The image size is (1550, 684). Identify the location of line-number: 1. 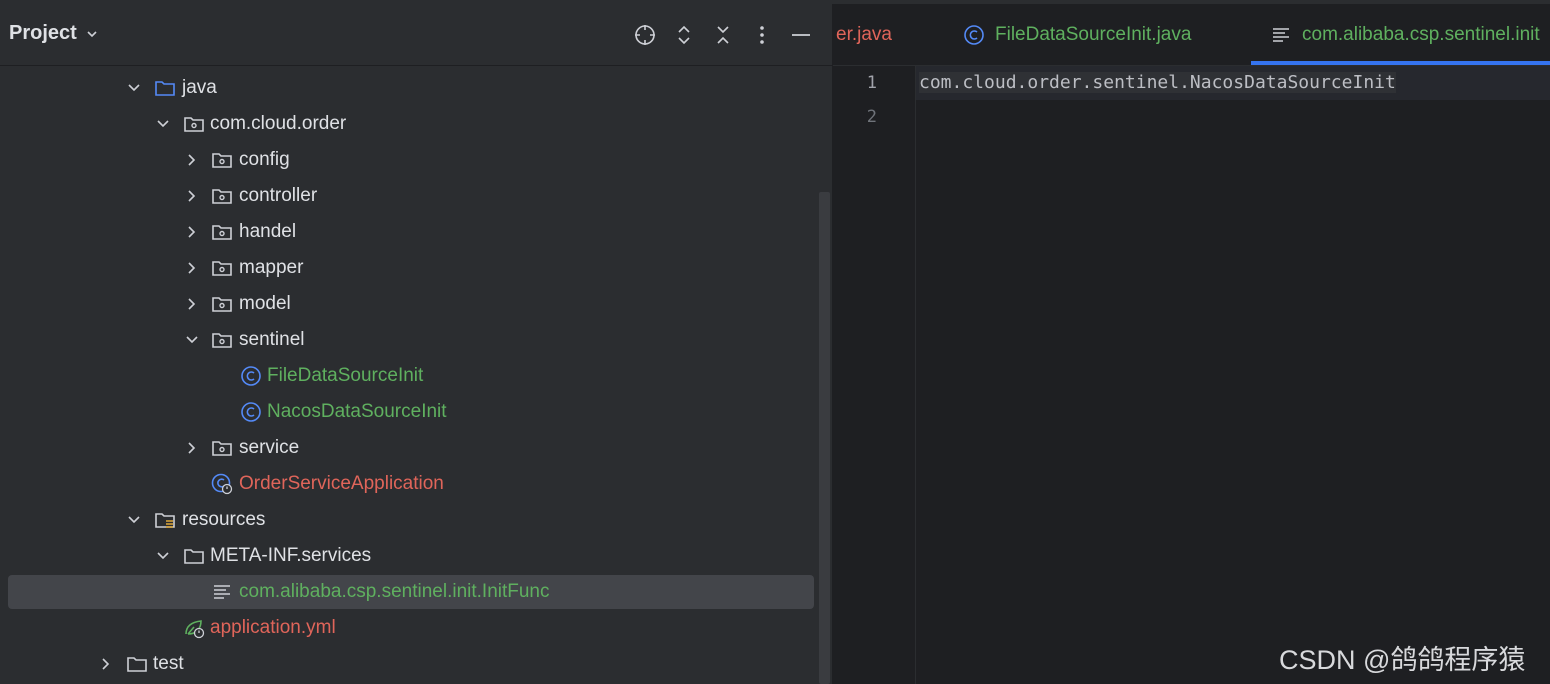
(871, 83).